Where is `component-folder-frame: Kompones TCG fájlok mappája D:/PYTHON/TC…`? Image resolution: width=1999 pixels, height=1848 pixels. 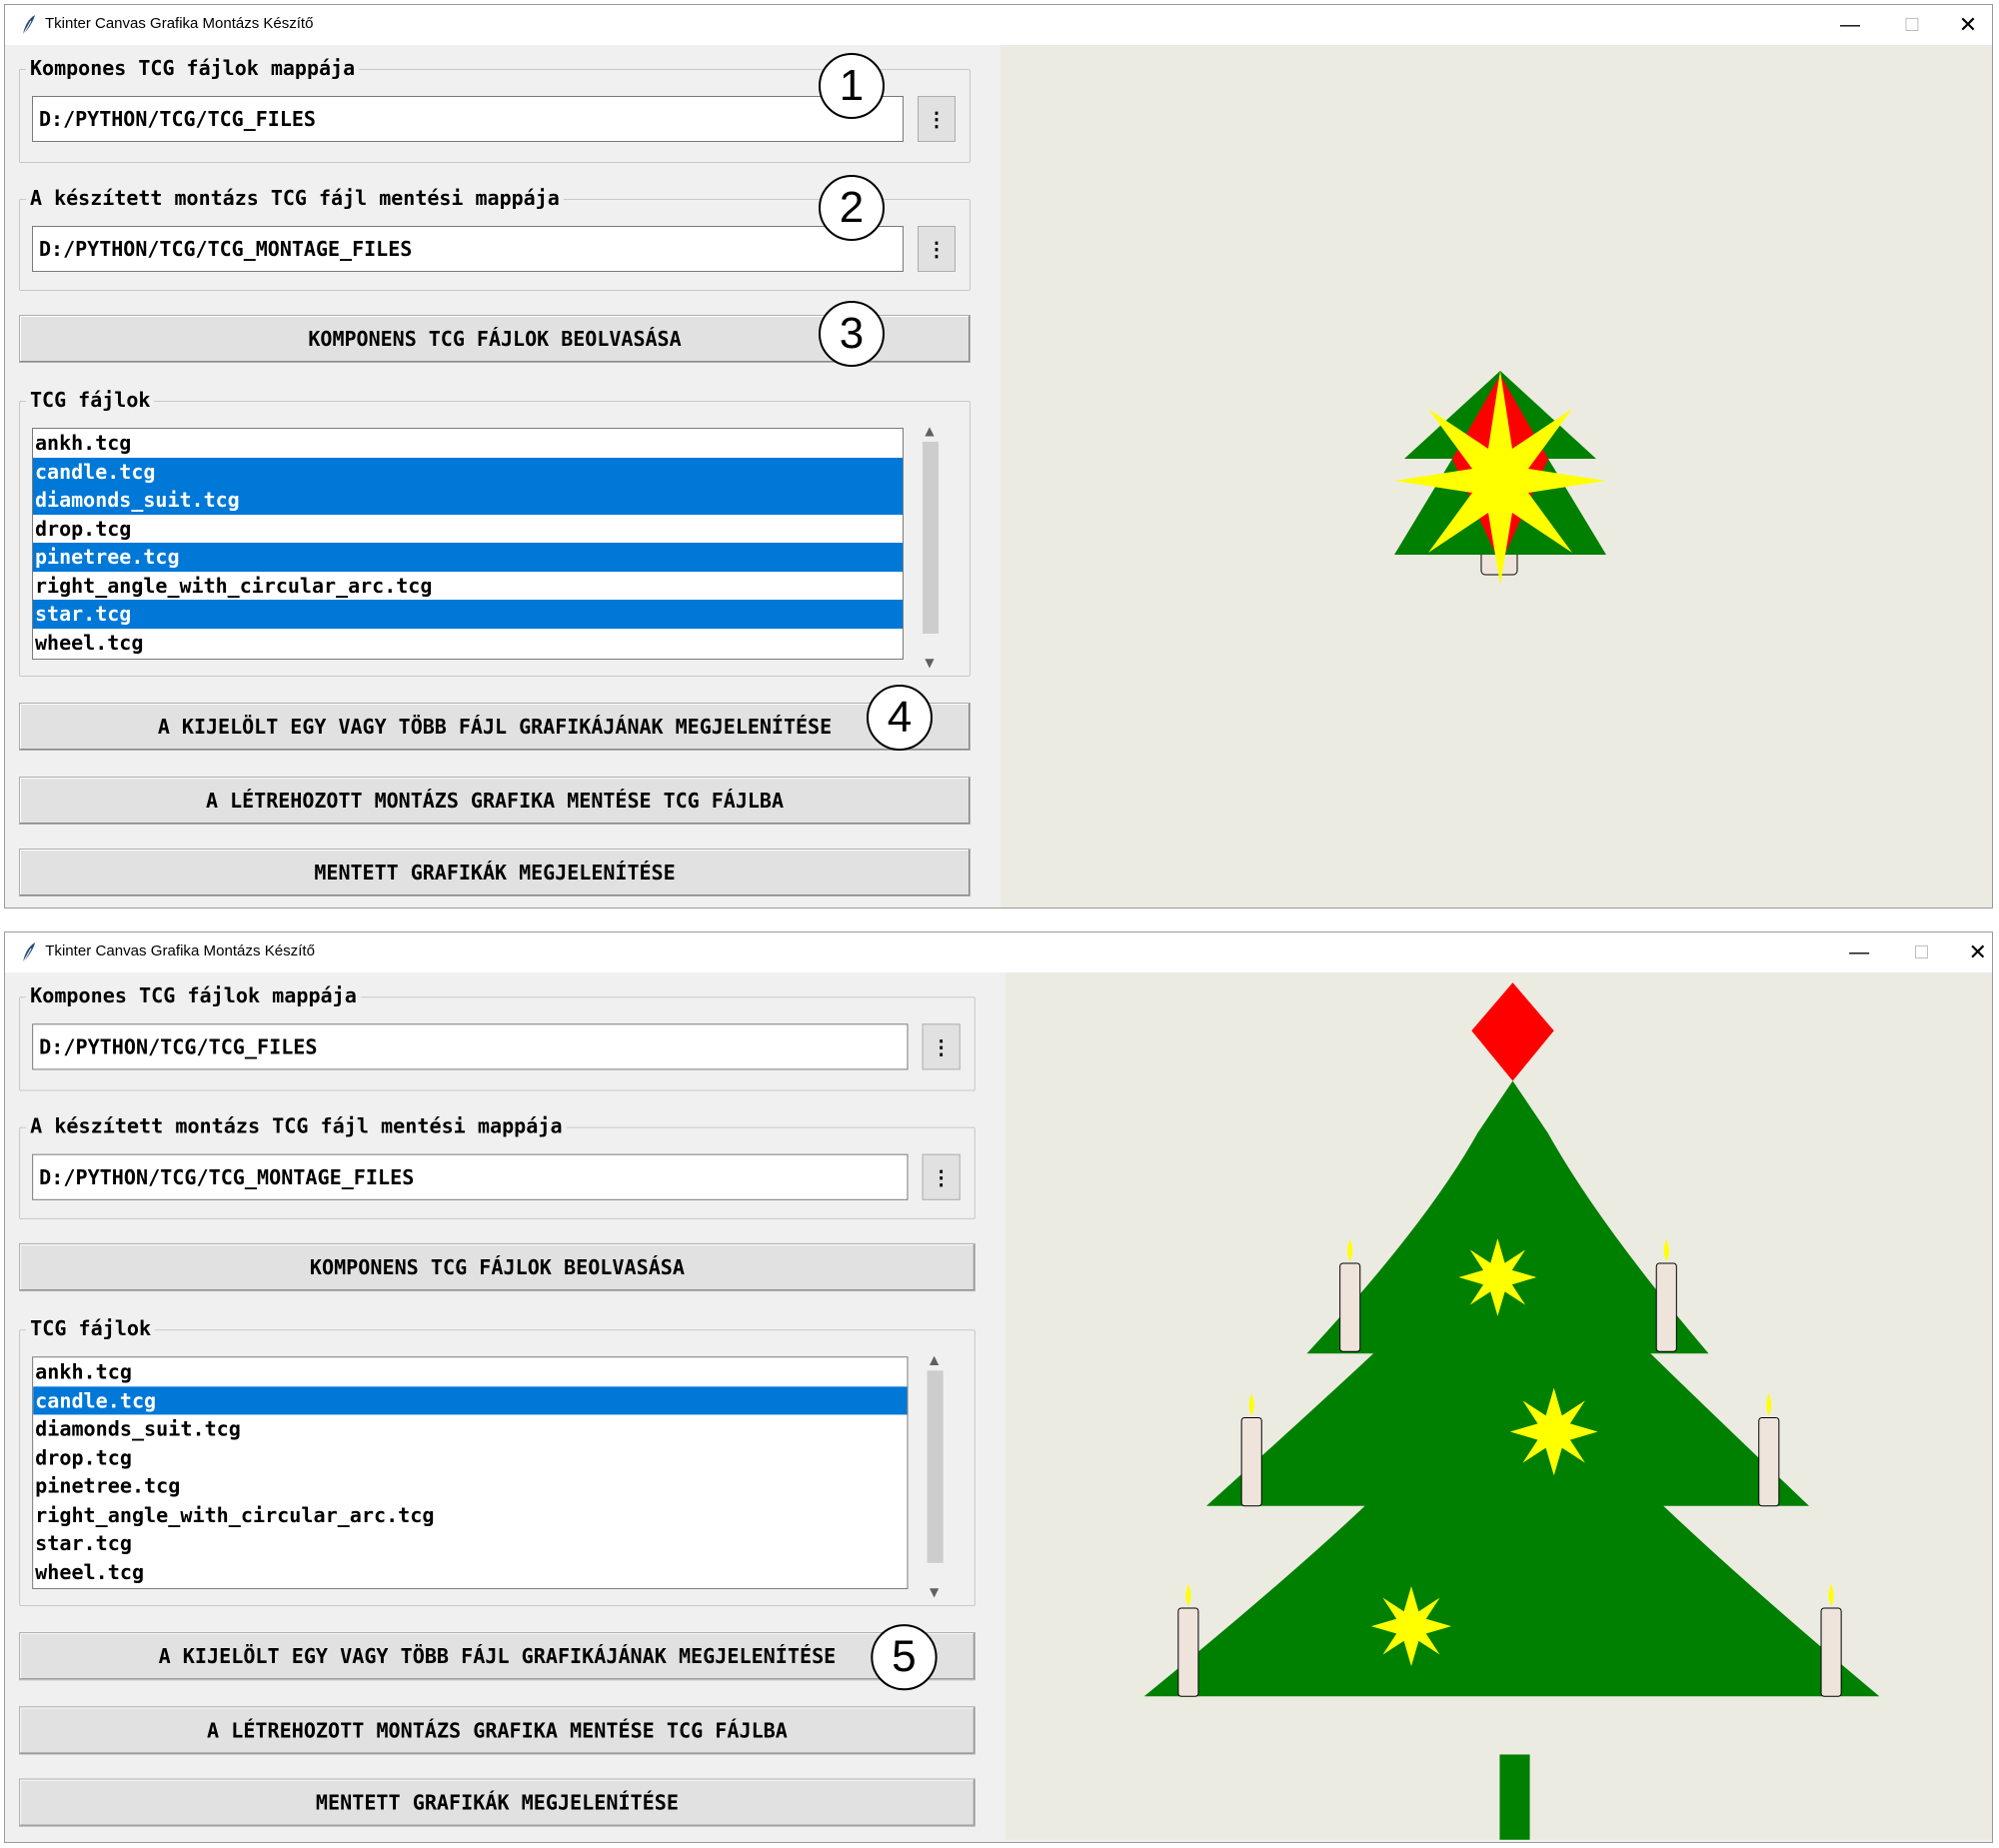
component-folder-frame: Kompones TCG fájlok mappája D:/PYTHON/TC… is located at coordinates (498, 1037).